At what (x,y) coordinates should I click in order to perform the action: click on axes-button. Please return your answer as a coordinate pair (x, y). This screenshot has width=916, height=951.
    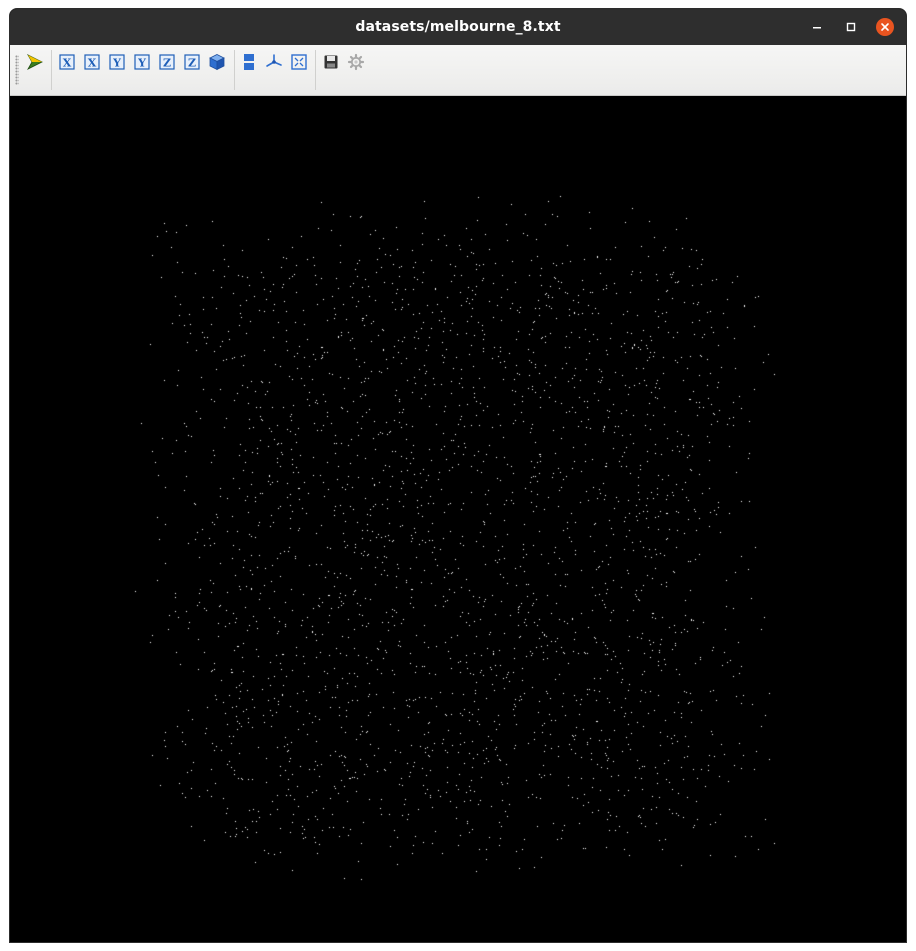
    Looking at the image, I should click on (274, 62).